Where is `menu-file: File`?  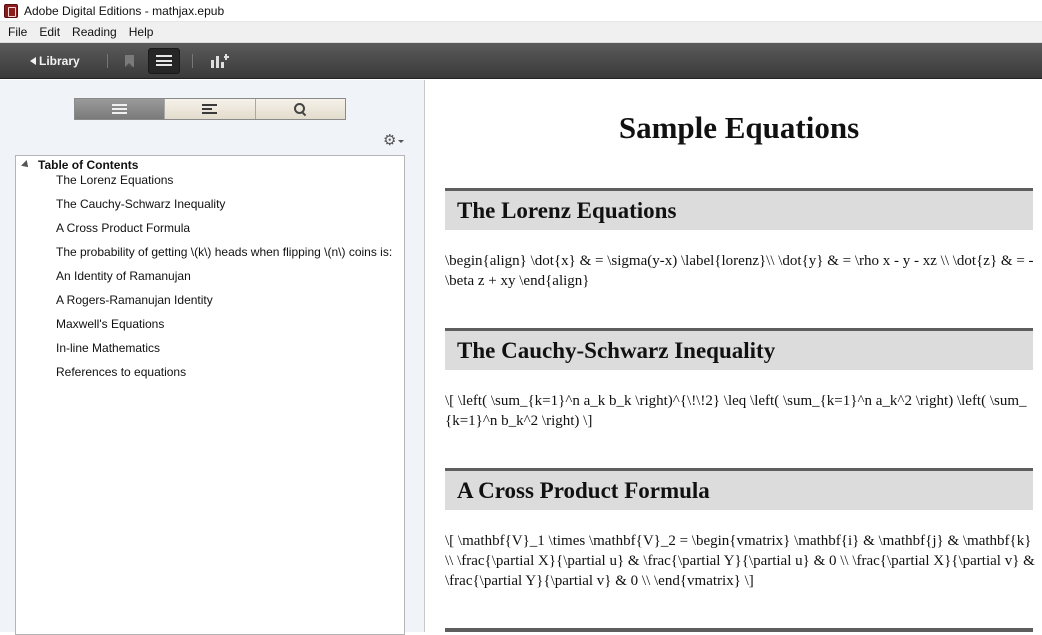
menu-file: File is located at coordinates (17, 32).